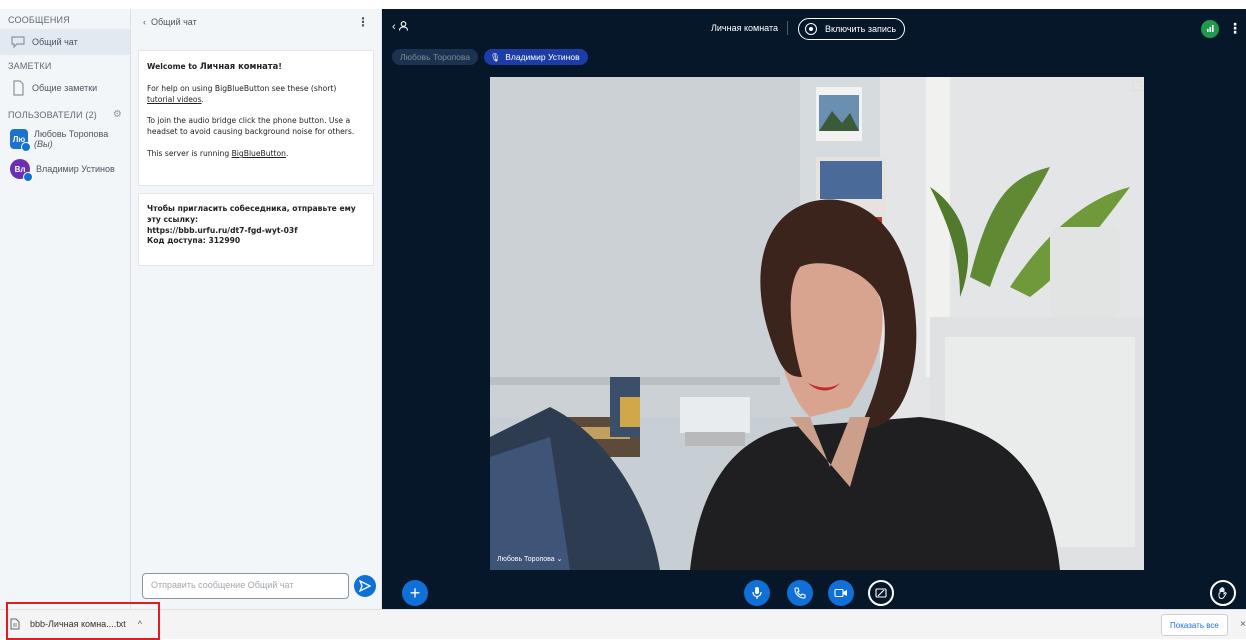  I want to click on microphone-icon: 🎙, so click(495, 57).